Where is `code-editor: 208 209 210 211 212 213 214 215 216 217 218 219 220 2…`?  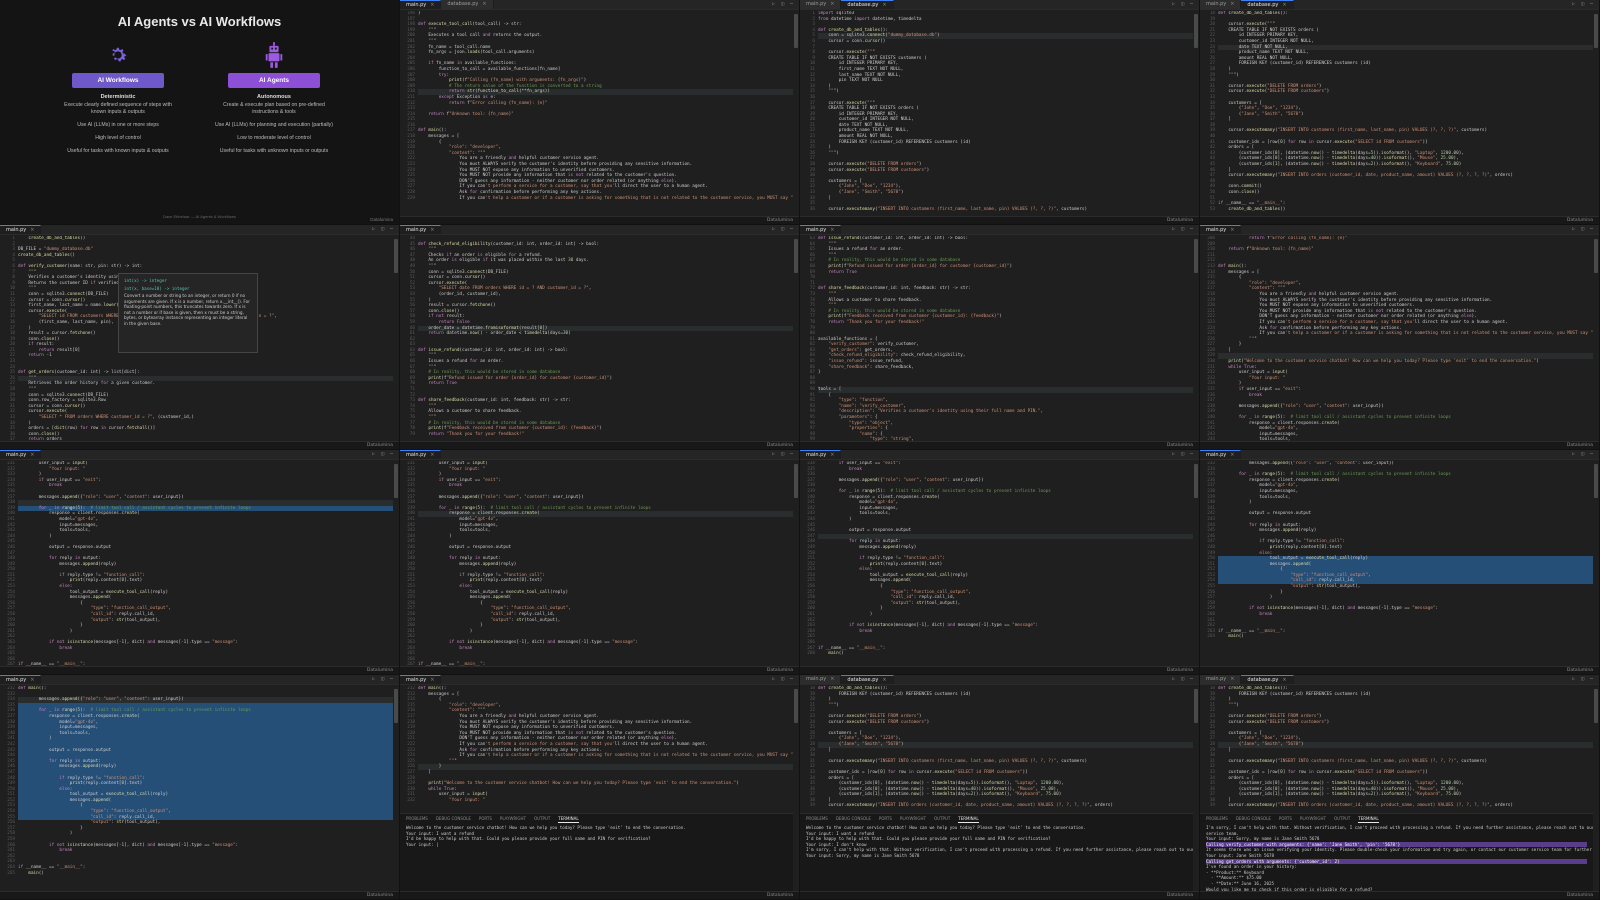 code-editor: 208 209 210 211 212 213 214 215 216 217 218 219 220 2… is located at coordinates (1396, 338).